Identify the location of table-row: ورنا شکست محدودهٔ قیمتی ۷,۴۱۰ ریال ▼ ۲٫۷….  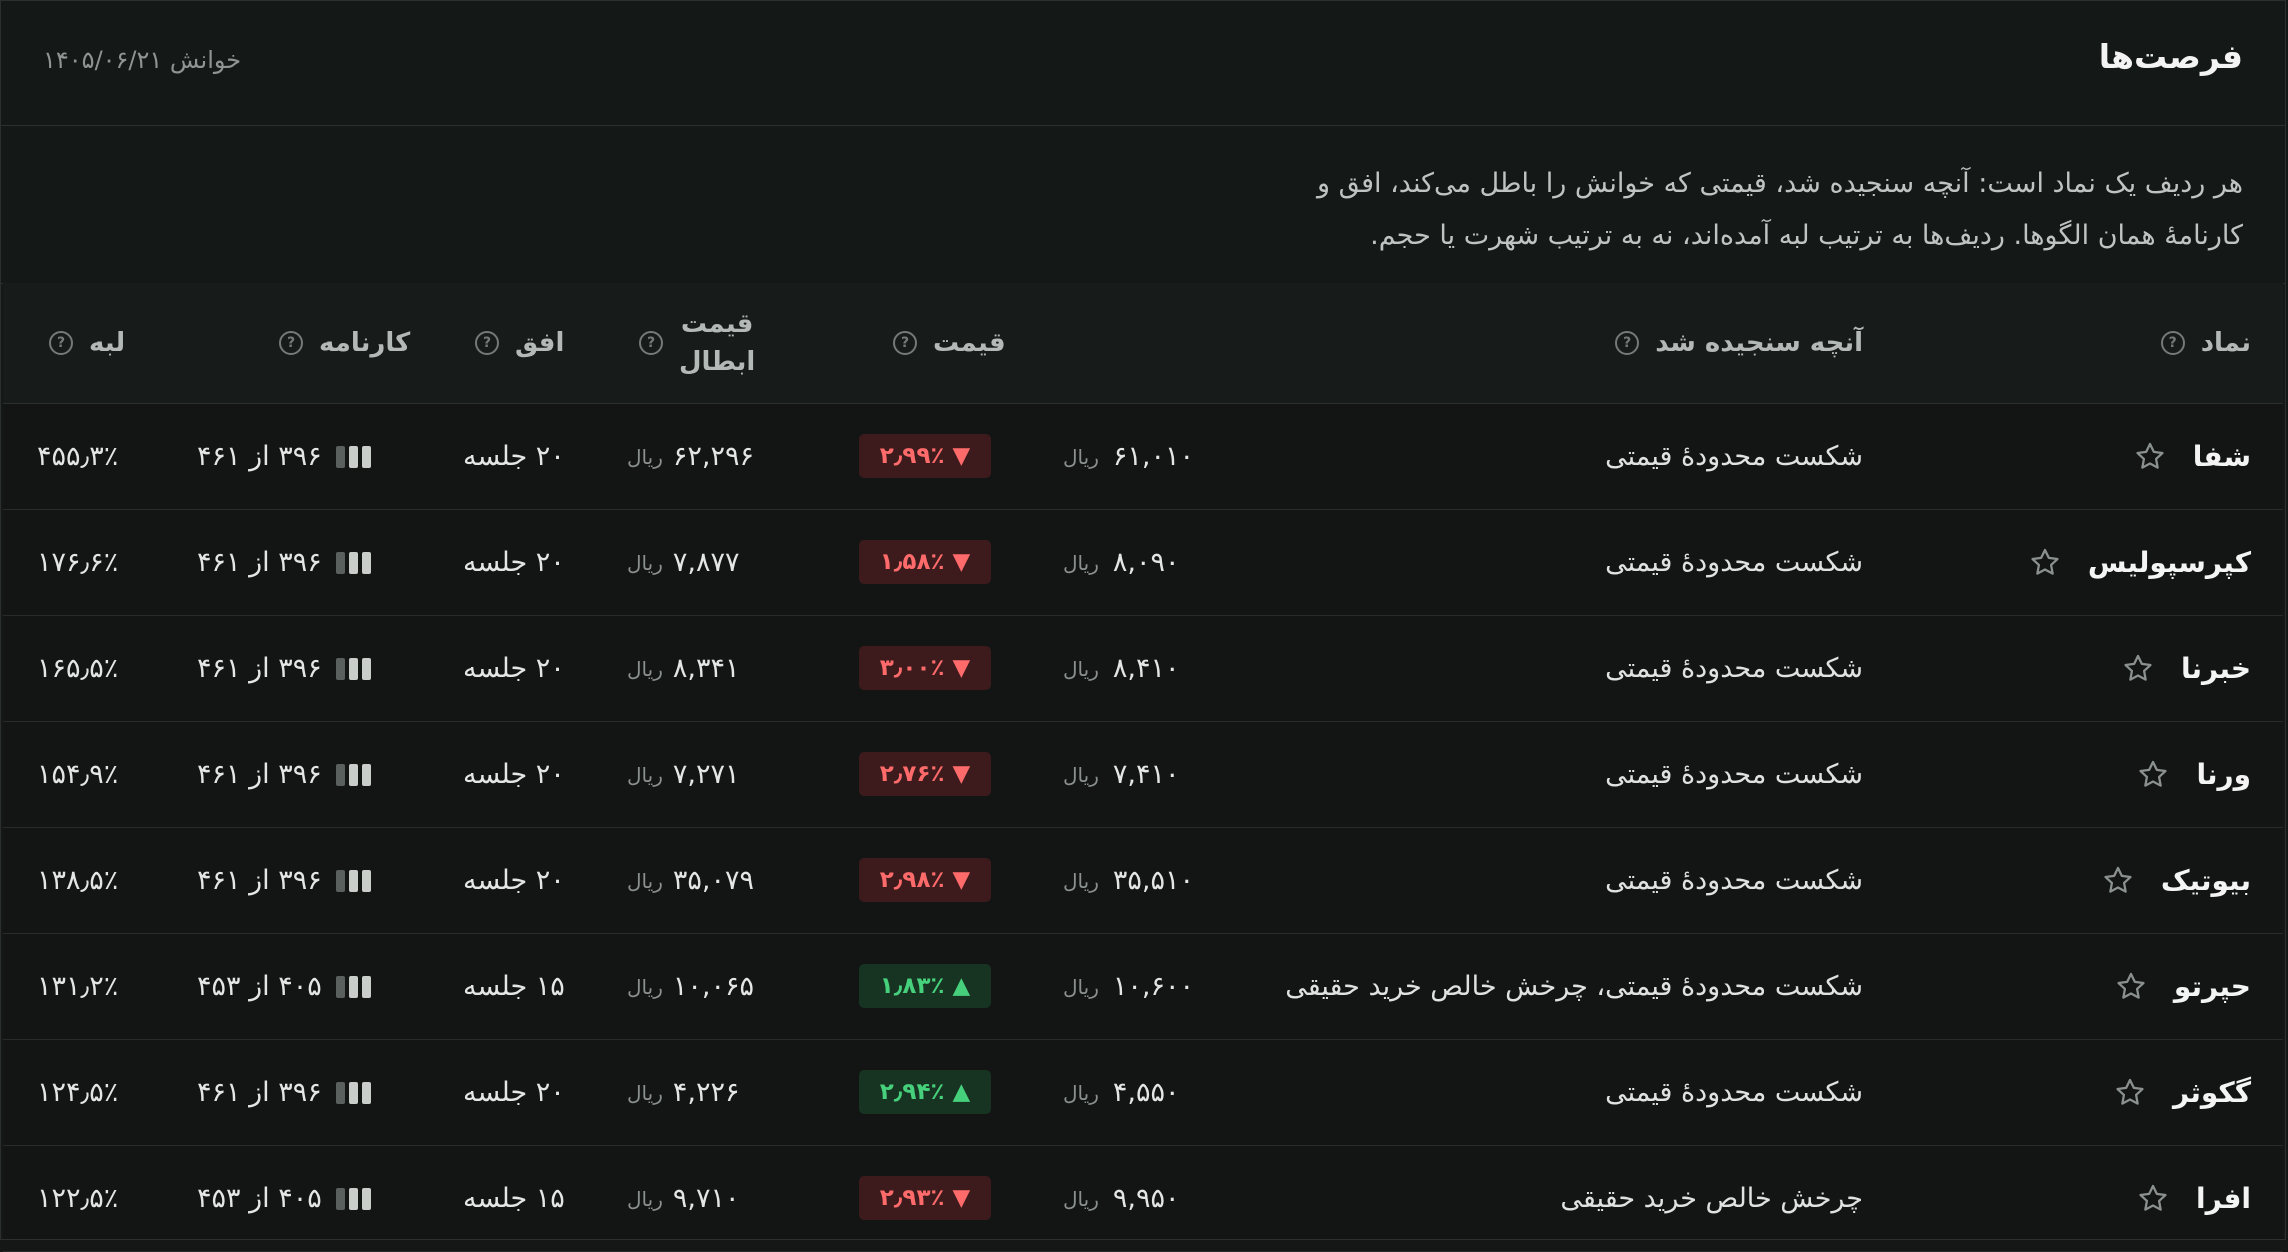
(1143, 775).